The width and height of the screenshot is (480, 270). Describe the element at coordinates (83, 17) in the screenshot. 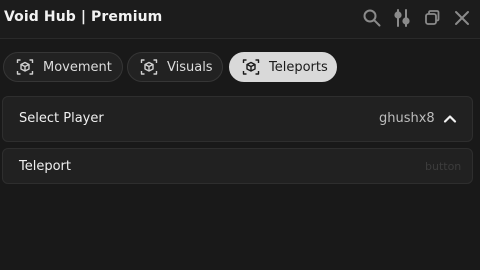

I see `window-title: Void Hub | Premium` at that location.